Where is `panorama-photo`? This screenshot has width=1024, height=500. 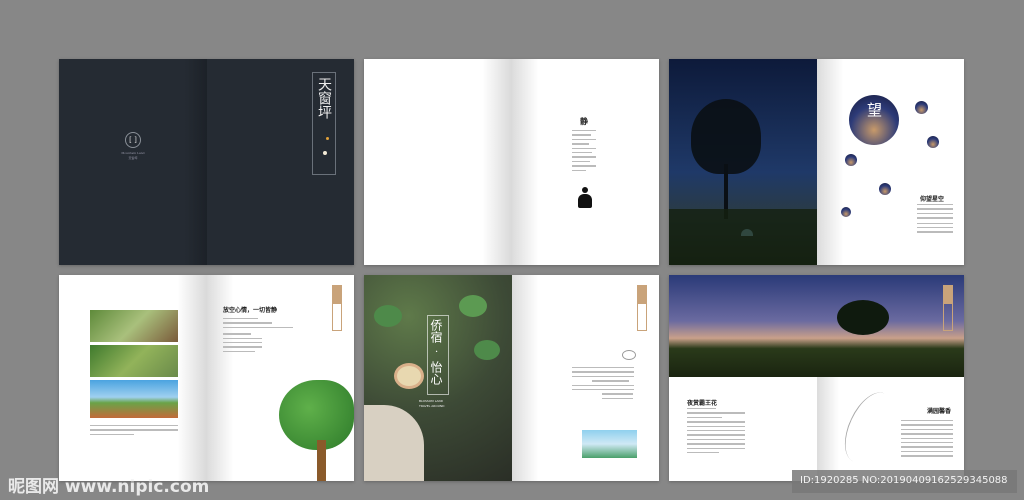
panorama-photo is located at coordinates (816, 326).